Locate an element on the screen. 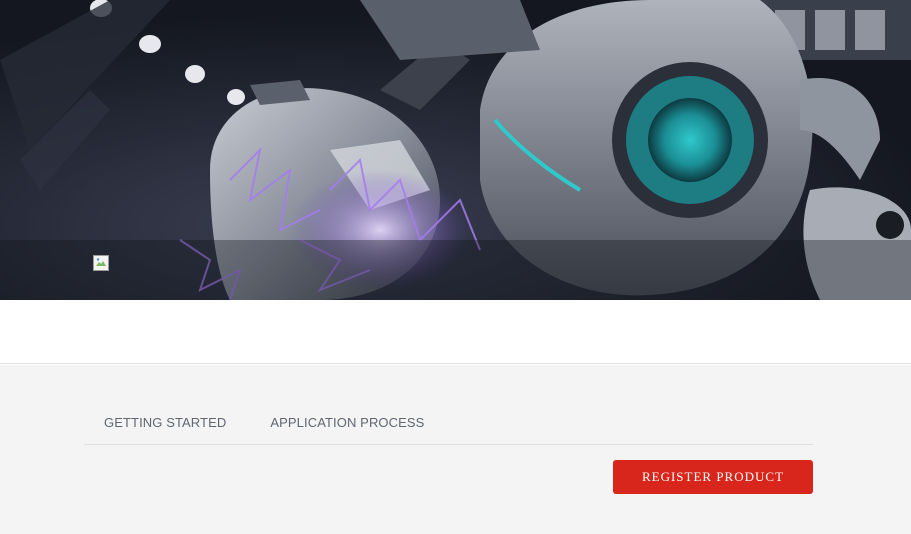 This screenshot has height=534, width=911. hero-divider-band is located at coordinates (455, 332).